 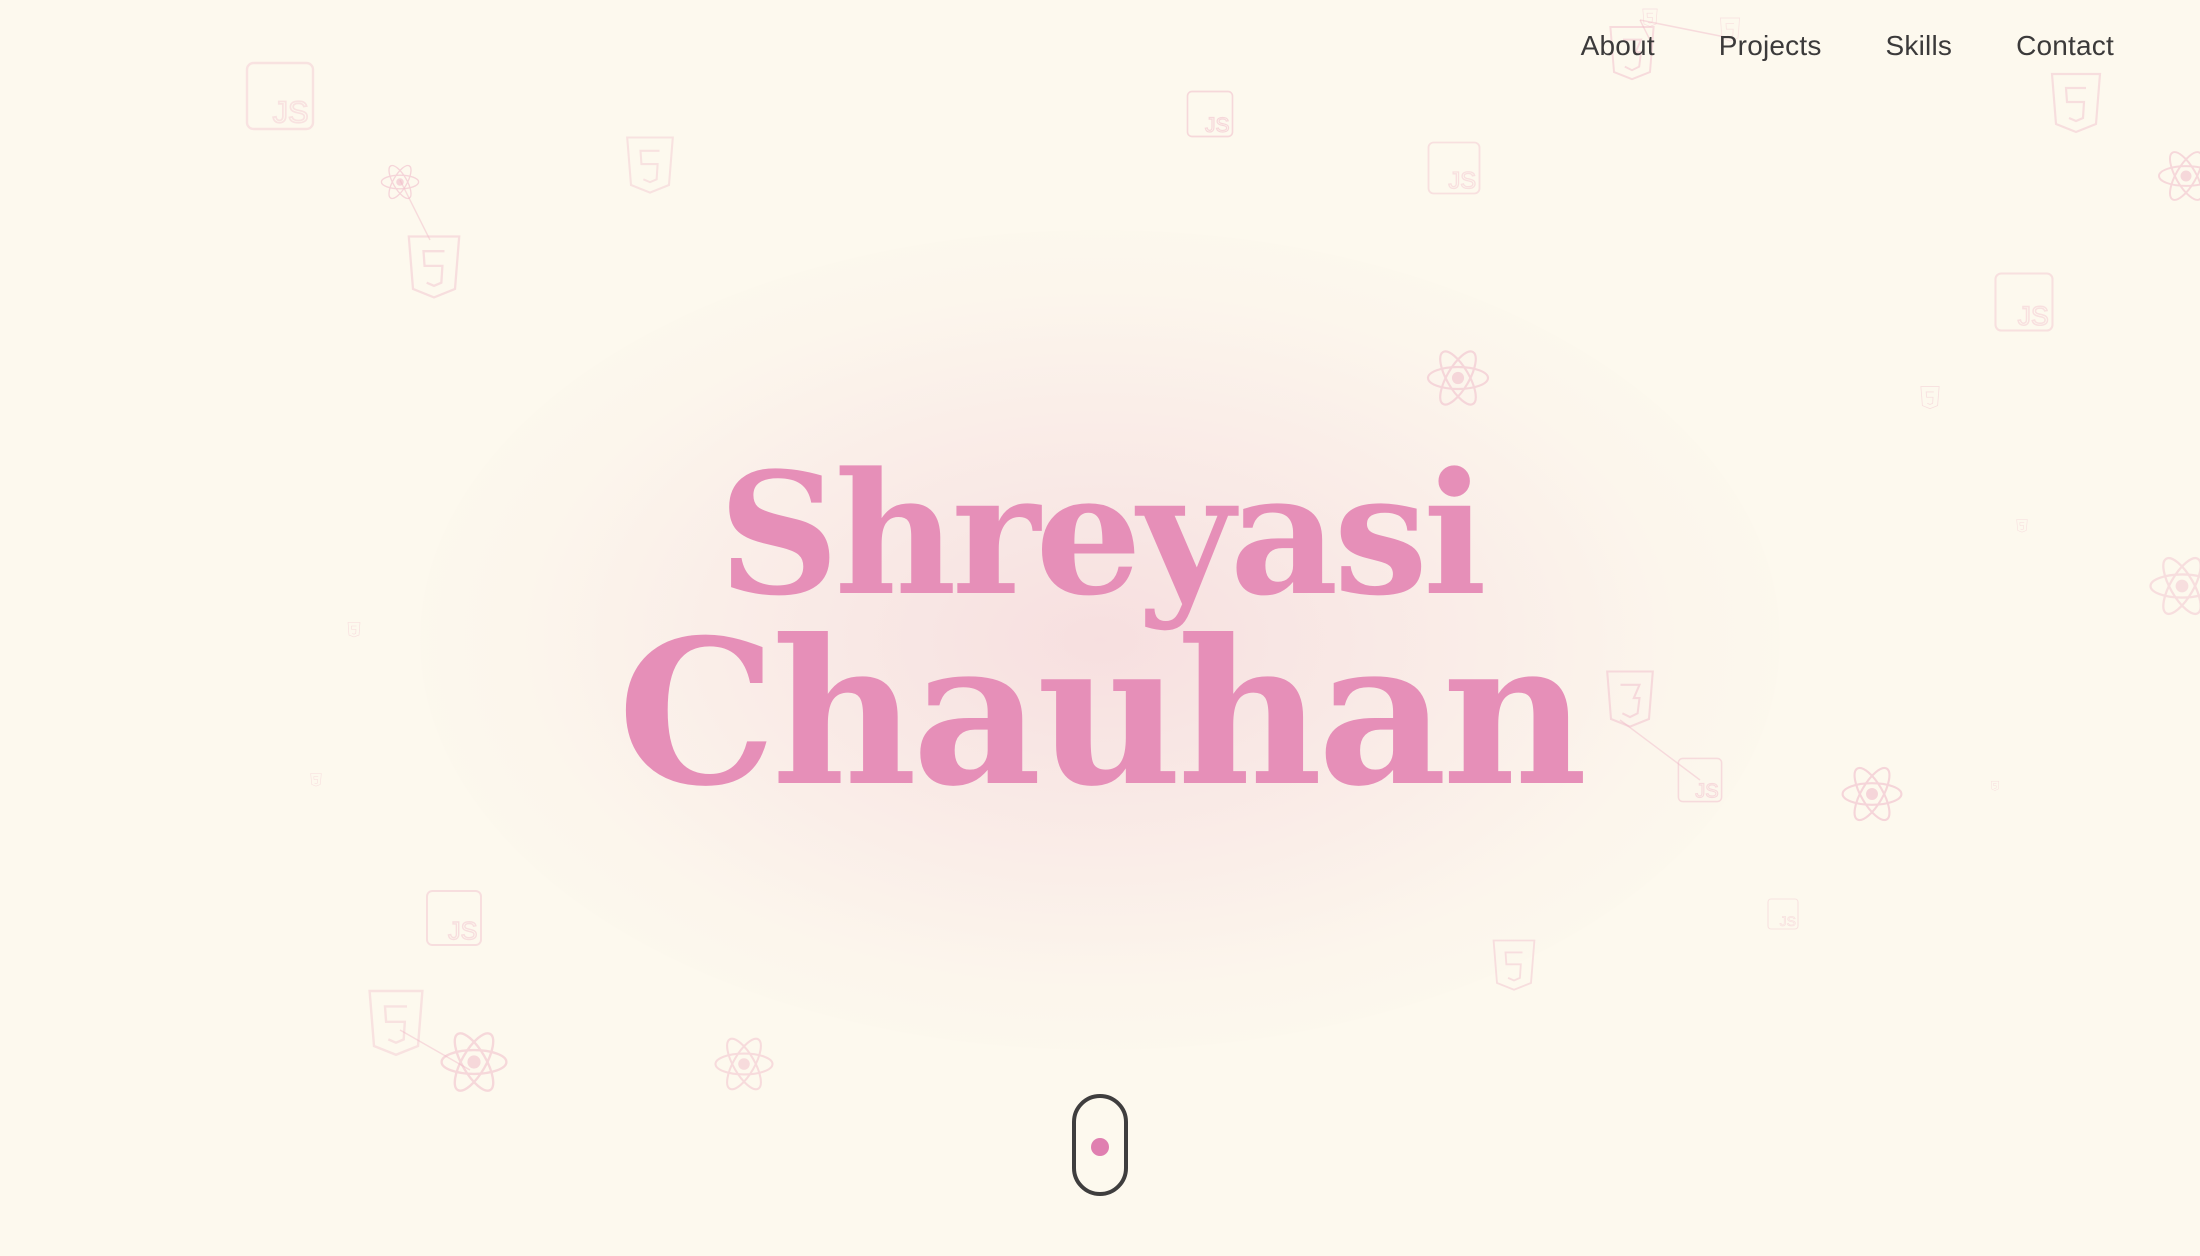 I want to click on nav-contact-link: Contact, so click(x=2065, y=46).